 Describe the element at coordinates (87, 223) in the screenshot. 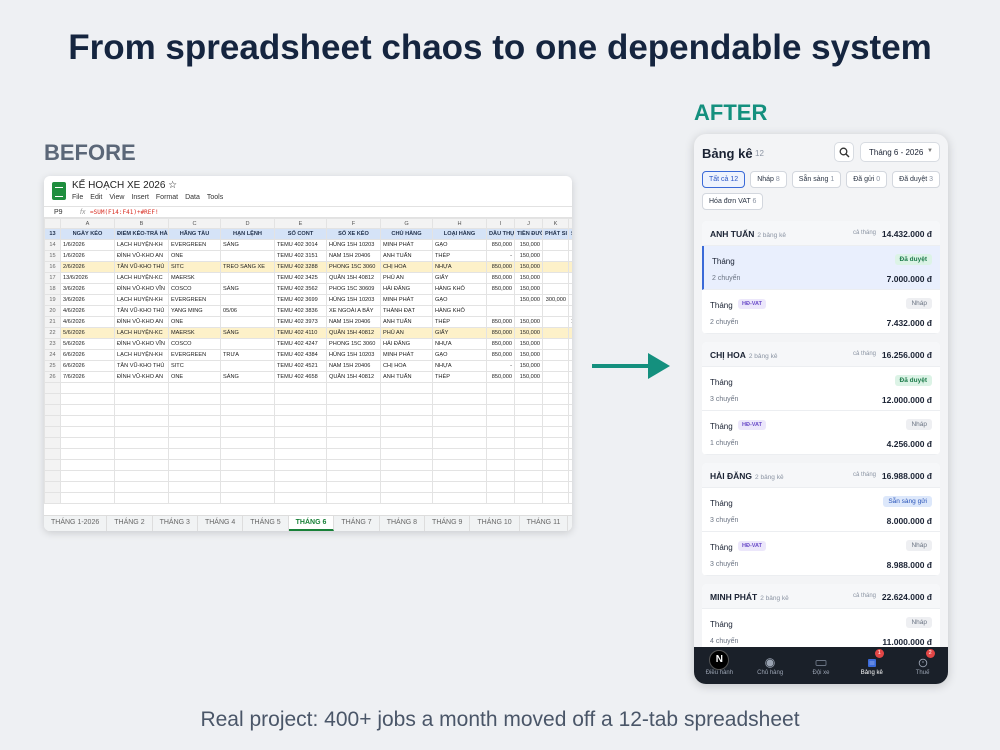

I see `column-letter: A` at that location.